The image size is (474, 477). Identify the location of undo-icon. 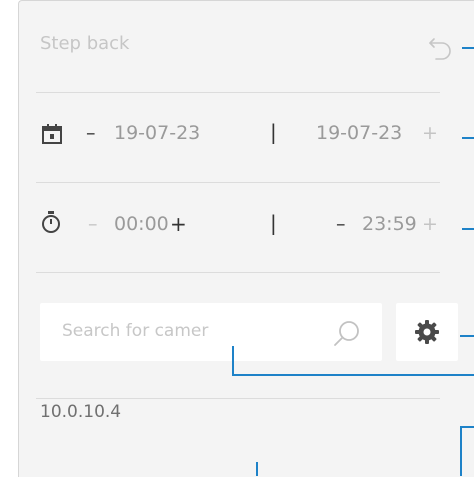
(441, 47).